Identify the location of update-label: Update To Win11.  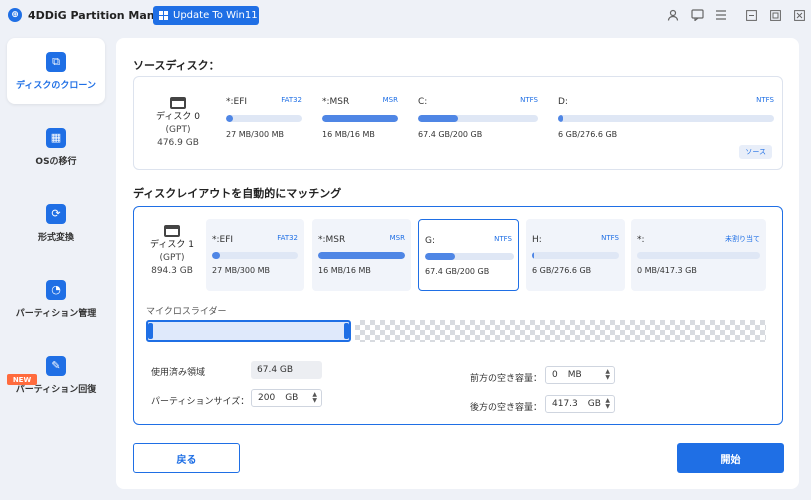
(215, 15).